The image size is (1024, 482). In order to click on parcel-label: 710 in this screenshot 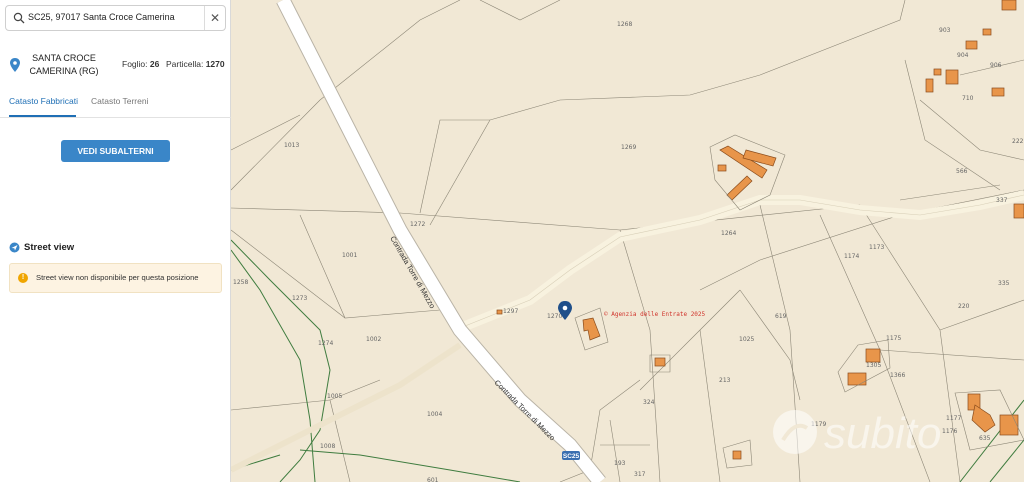, I will do `click(968, 98)`.